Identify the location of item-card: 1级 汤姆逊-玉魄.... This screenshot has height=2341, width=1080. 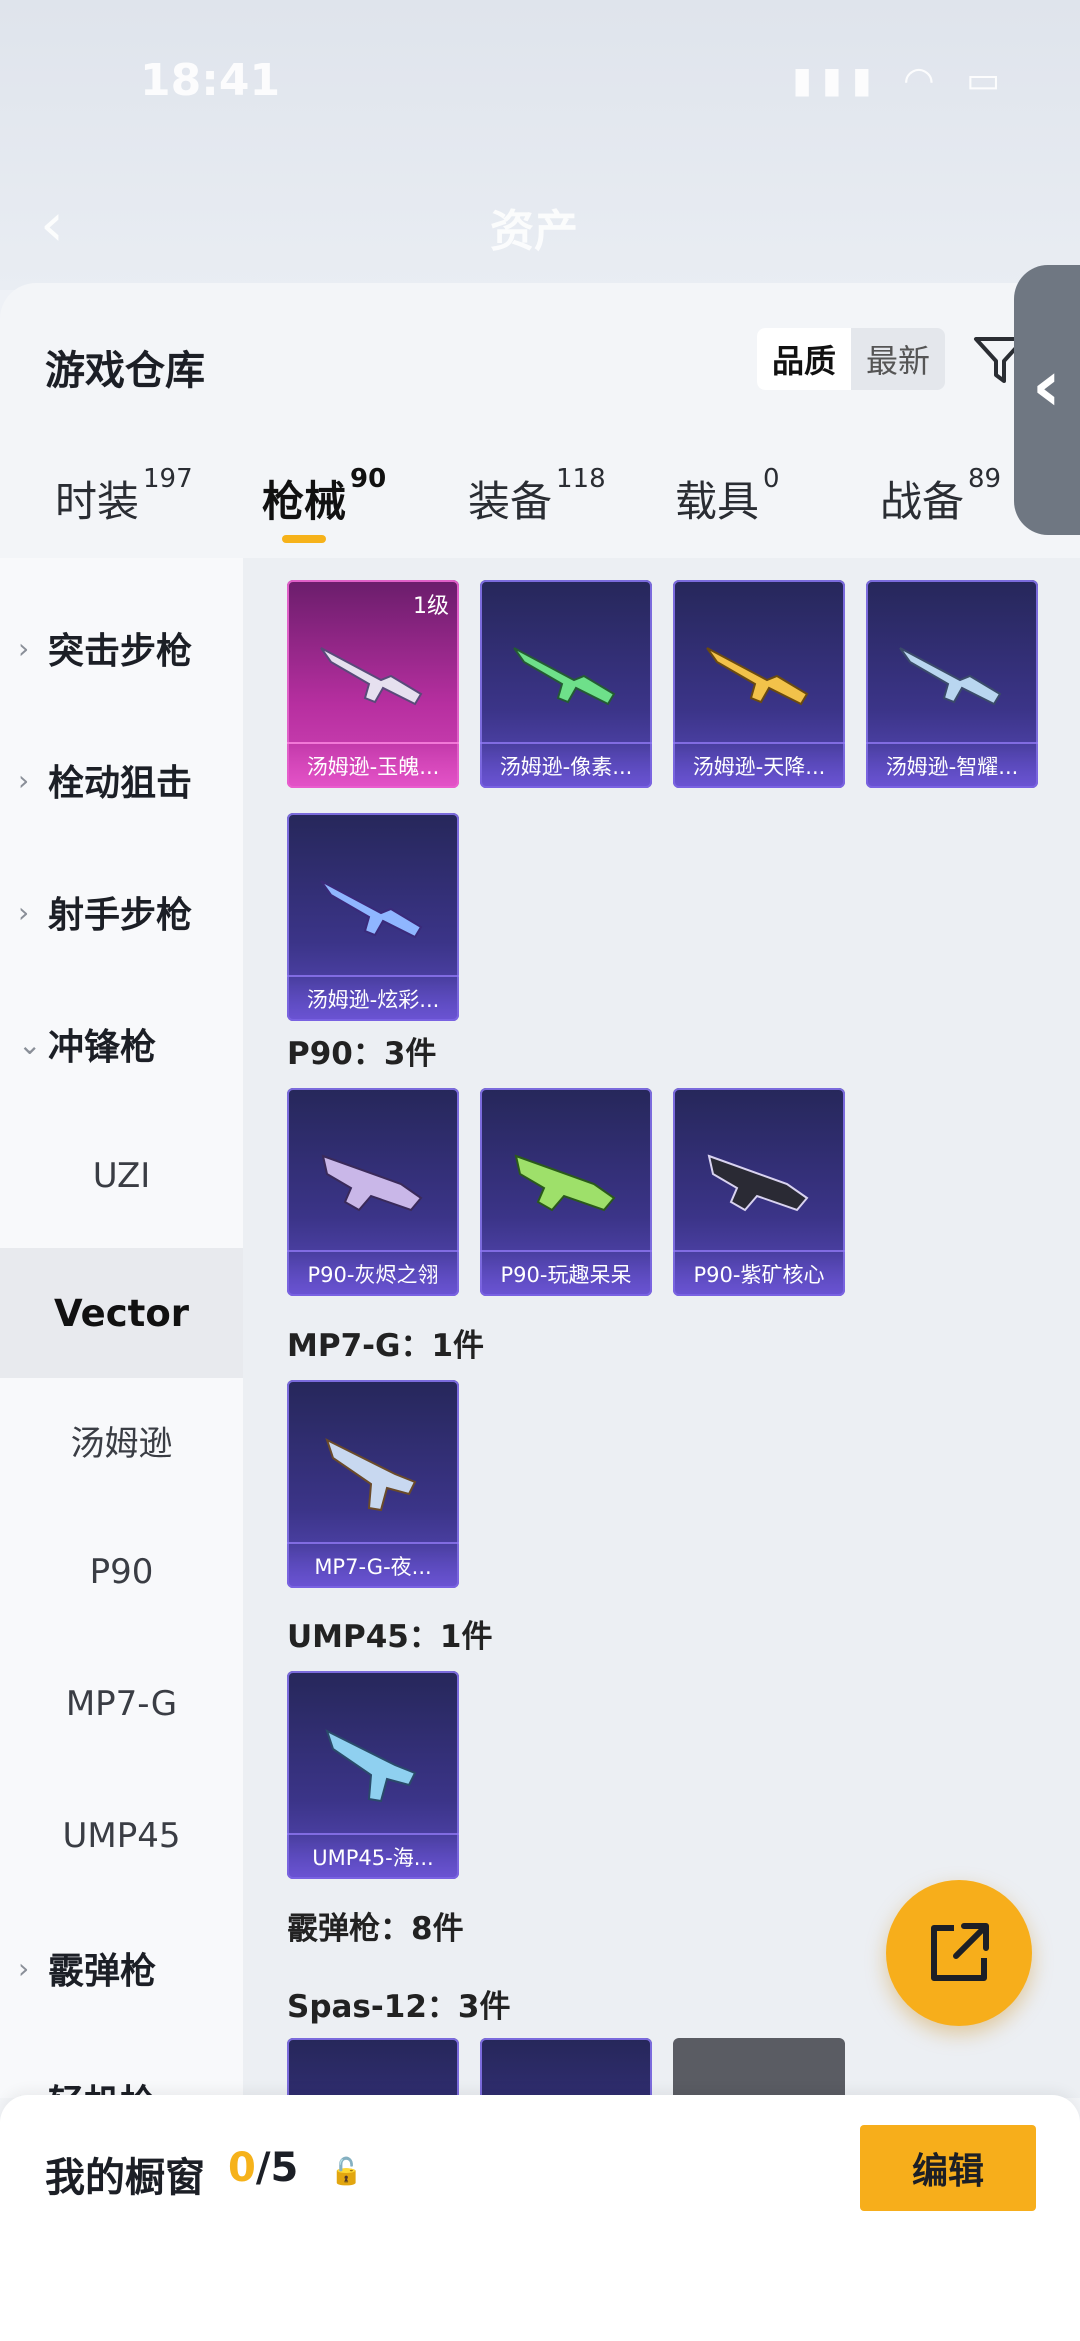
(373, 684).